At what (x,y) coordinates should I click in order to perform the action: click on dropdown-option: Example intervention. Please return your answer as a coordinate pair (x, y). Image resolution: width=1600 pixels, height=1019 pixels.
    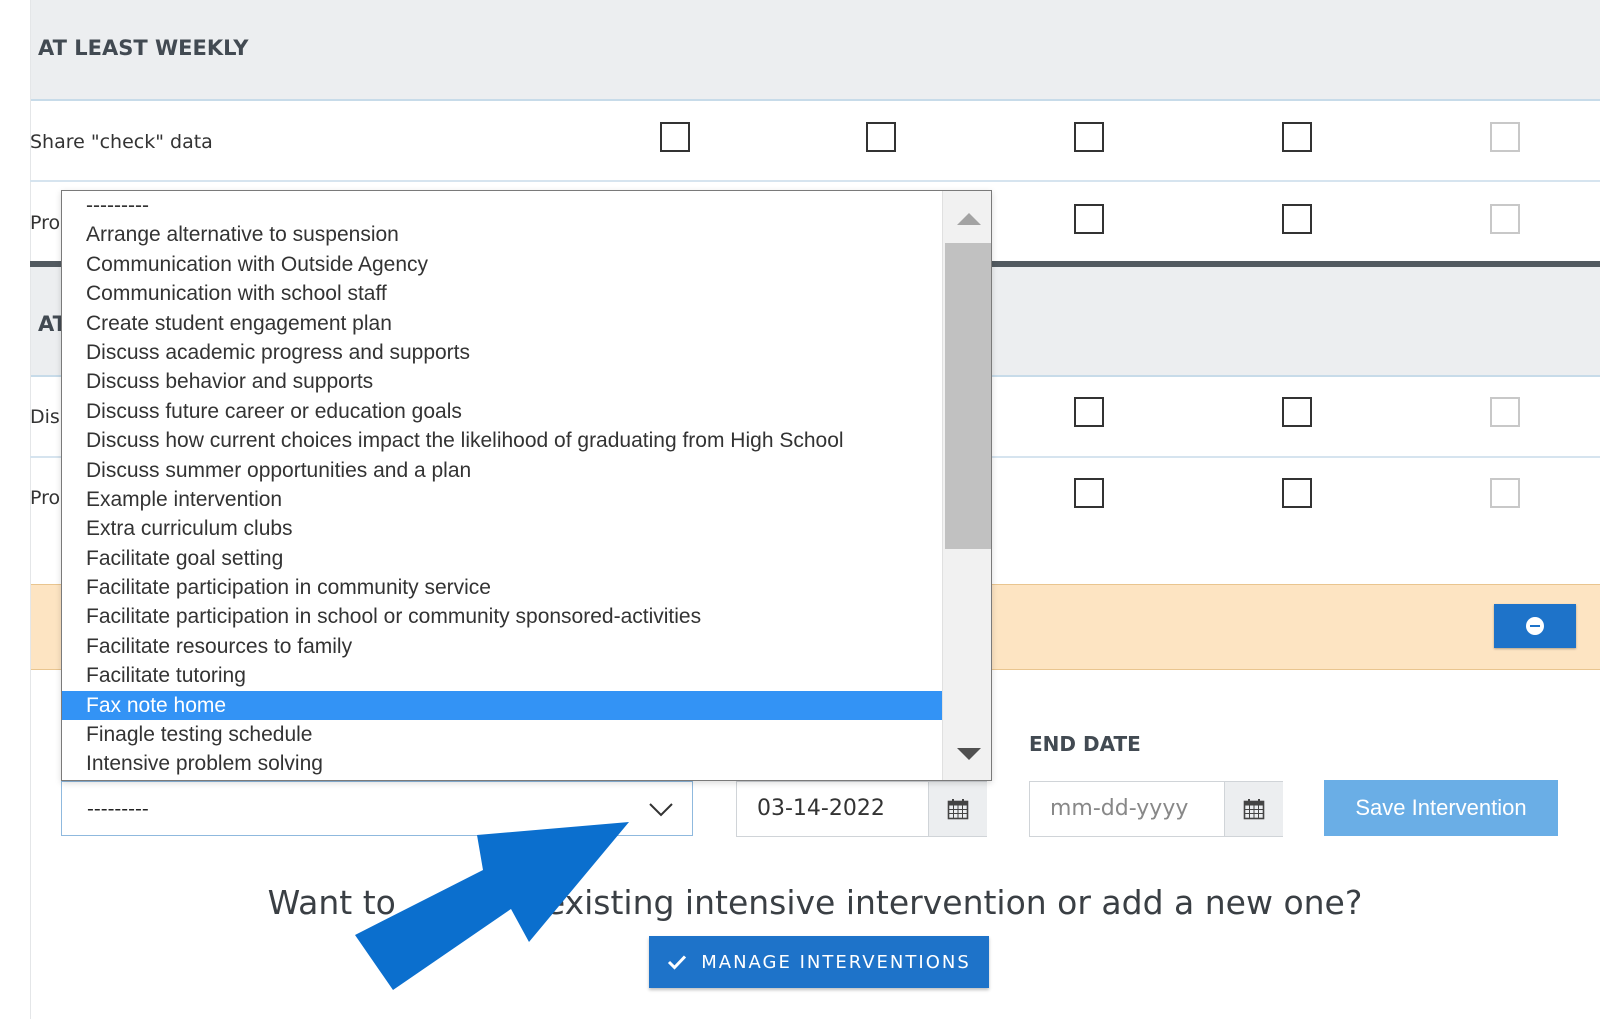
    Looking at the image, I should click on (502, 499).